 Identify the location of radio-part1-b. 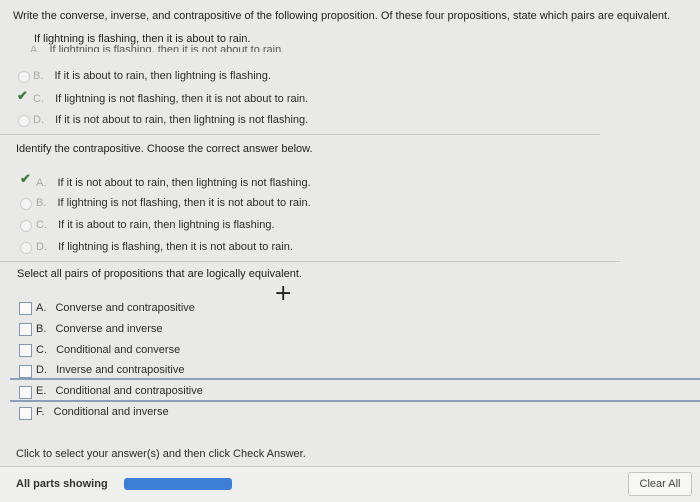
(24, 77).